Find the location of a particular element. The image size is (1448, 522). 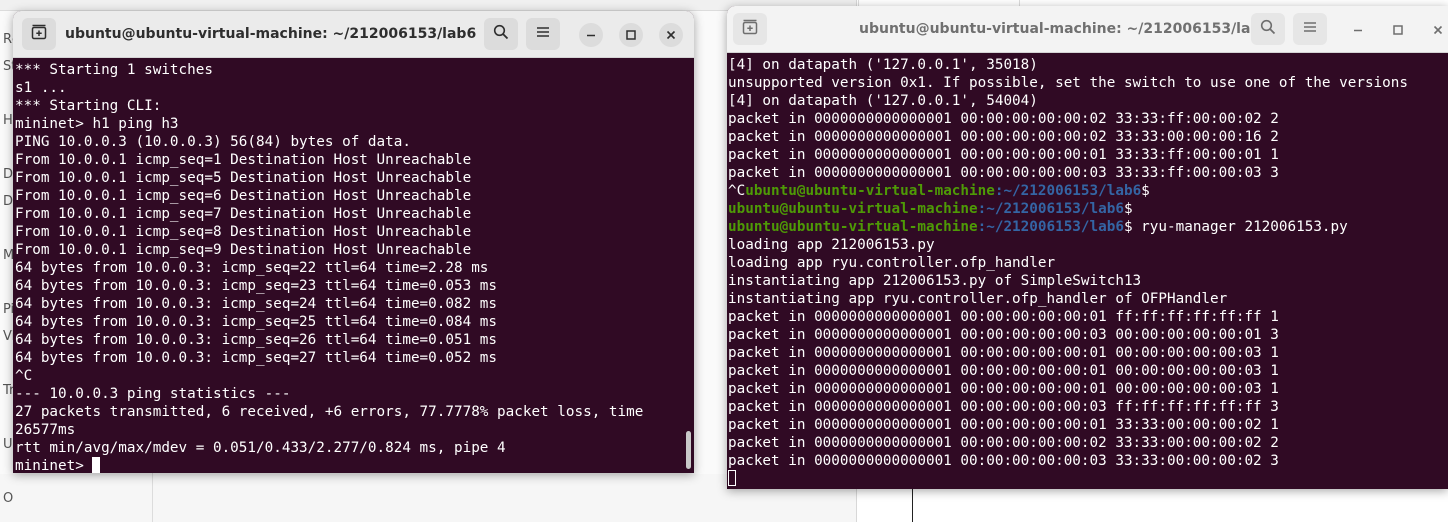

terminal-line: --- 10.0.0.3 ping statistics --- is located at coordinates (153, 394).